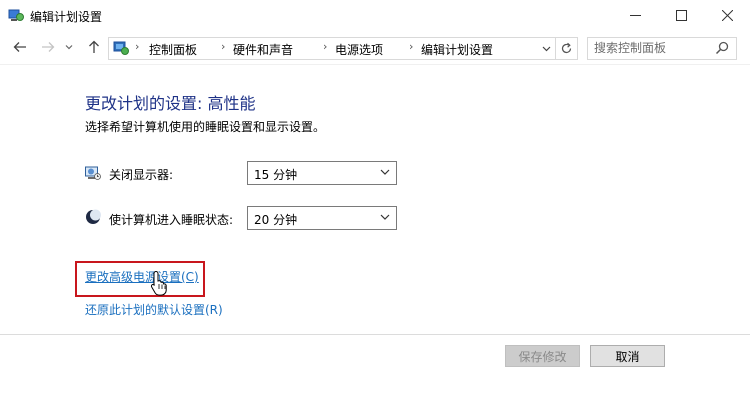  I want to click on breadcrumb-power-options: 电源选项, so click(359, 49).